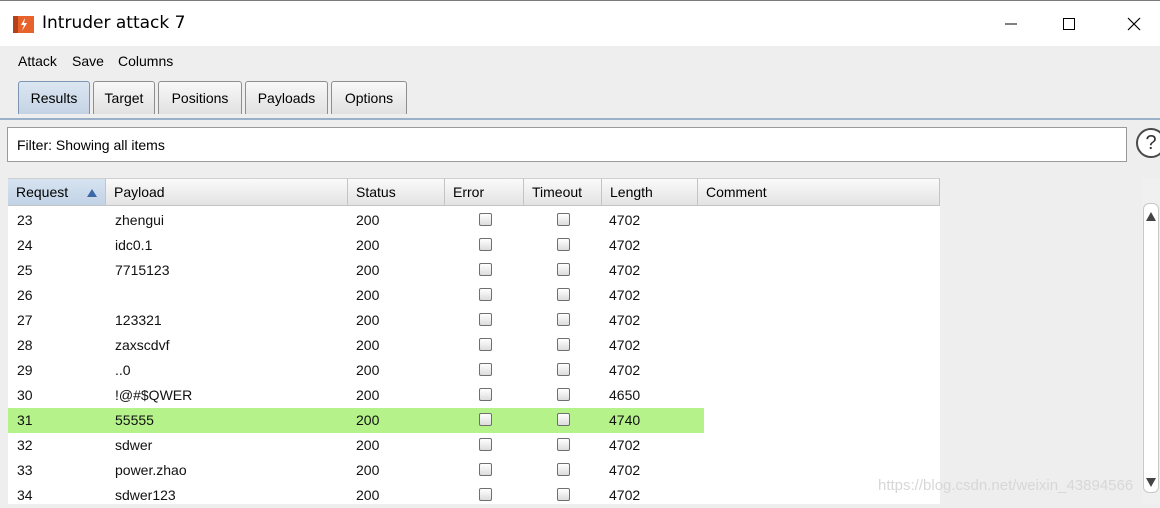  I want to click on cell-payload: sdwer123, so click(145, 495).